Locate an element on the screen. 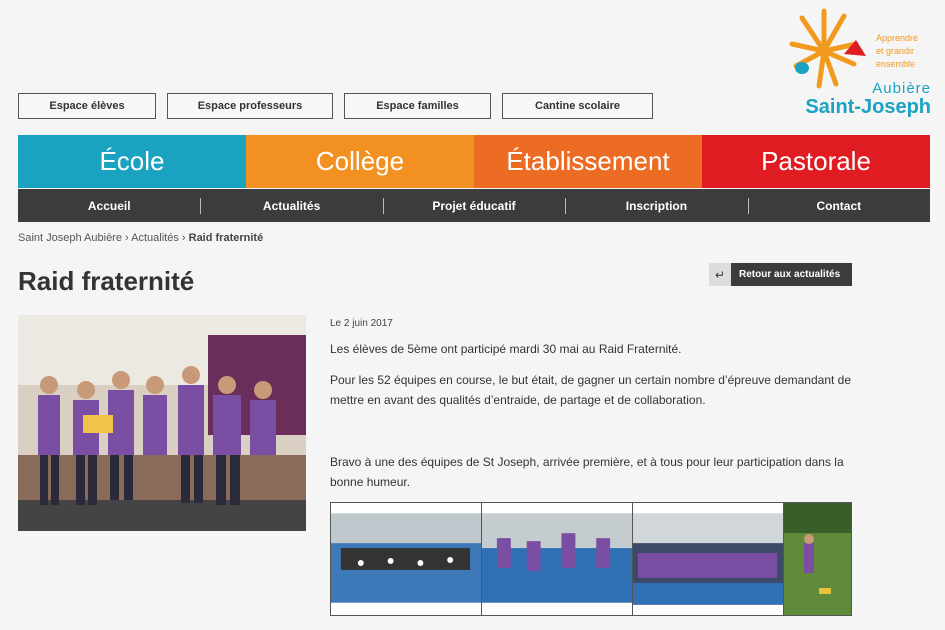  espace-professeurs-button: Espace professeurs is located at coordinates (250, 106).